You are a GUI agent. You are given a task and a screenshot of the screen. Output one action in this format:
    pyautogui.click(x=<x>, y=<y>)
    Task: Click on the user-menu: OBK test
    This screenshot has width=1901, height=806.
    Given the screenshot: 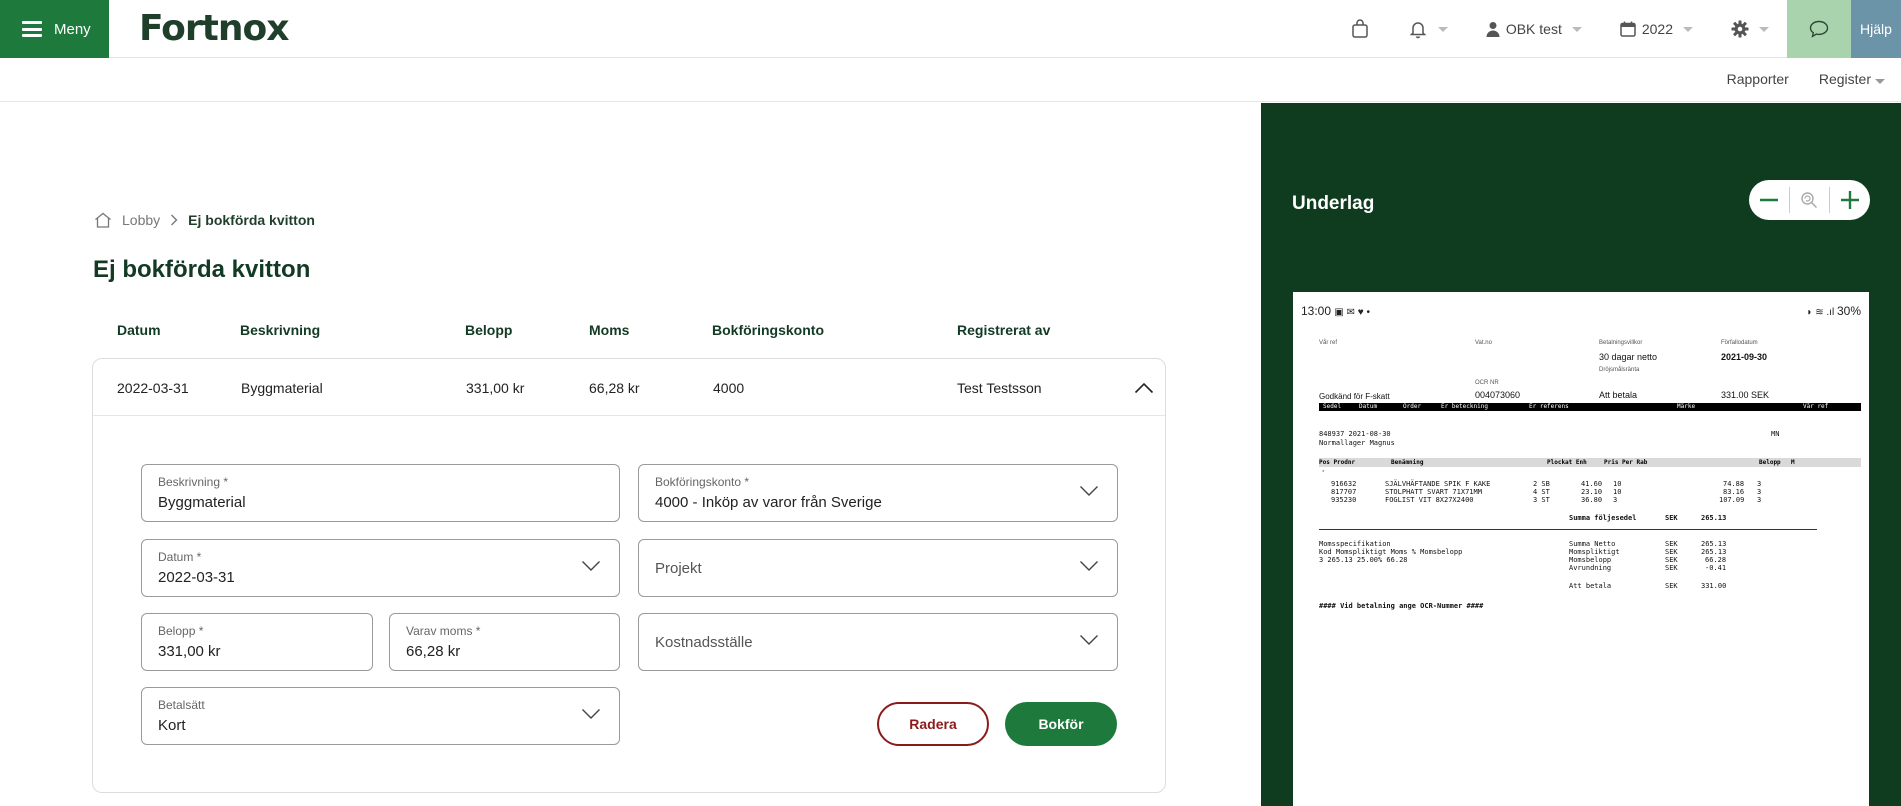 What is the action you would take?
    pyautogui.click(x=1534, y=29)
    